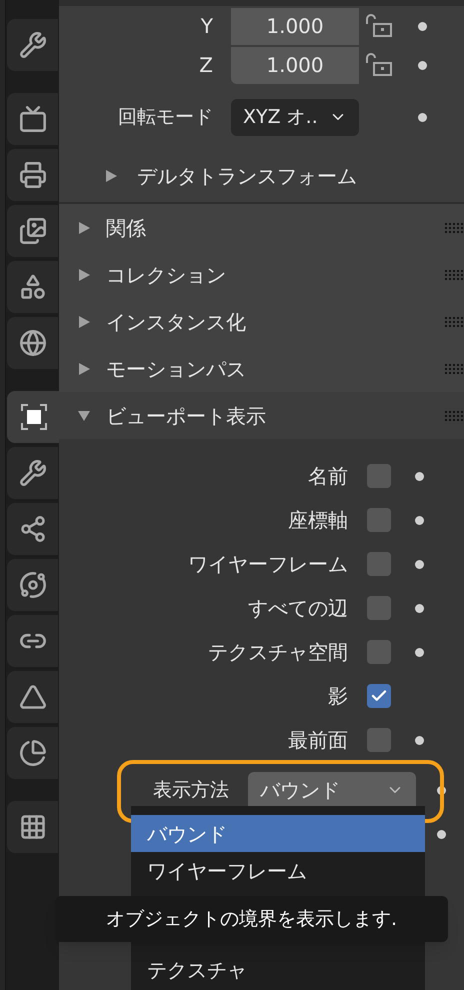 The width and height of the screenshot is (464, 990). Describe the element at coordinates (251, 919) in the screenshot. I see `tooltip: オブジェクトの境界を表示します.` at that location.